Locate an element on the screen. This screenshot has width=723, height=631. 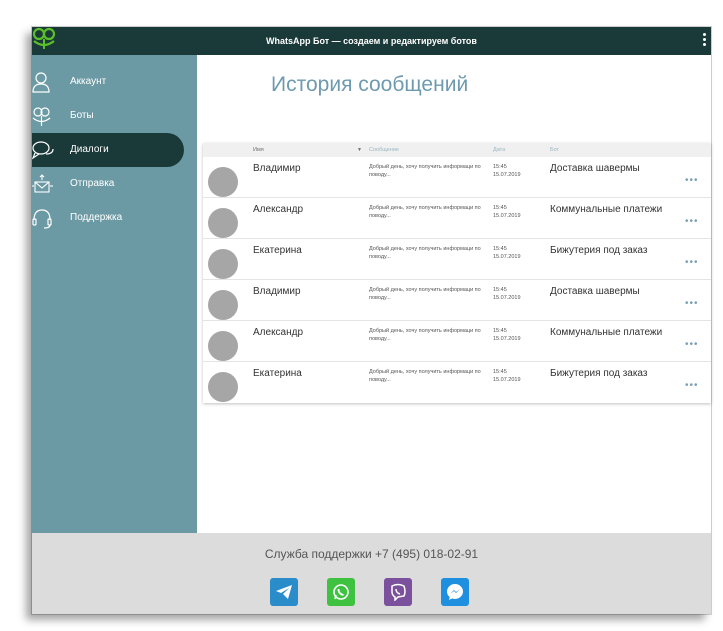
sidebar-item-label: Поддержка is located at coordinates (96, 217).